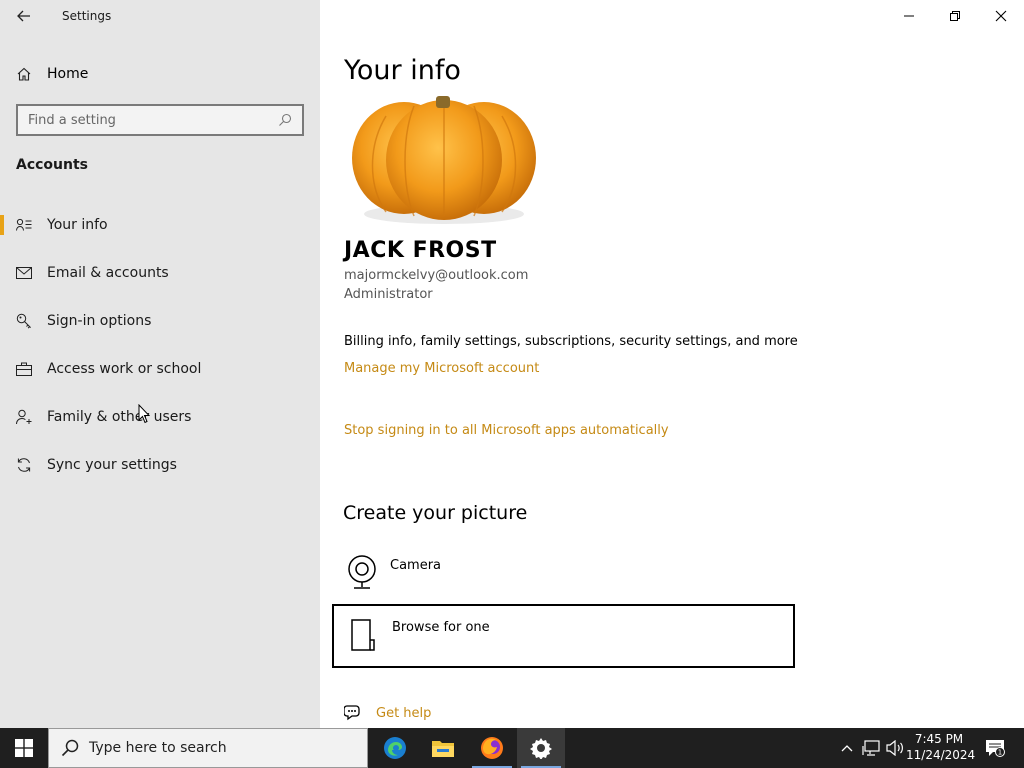 The height and width of the screenshot is (768, 1024). I want to click on gear-icon, so click(541, 748).